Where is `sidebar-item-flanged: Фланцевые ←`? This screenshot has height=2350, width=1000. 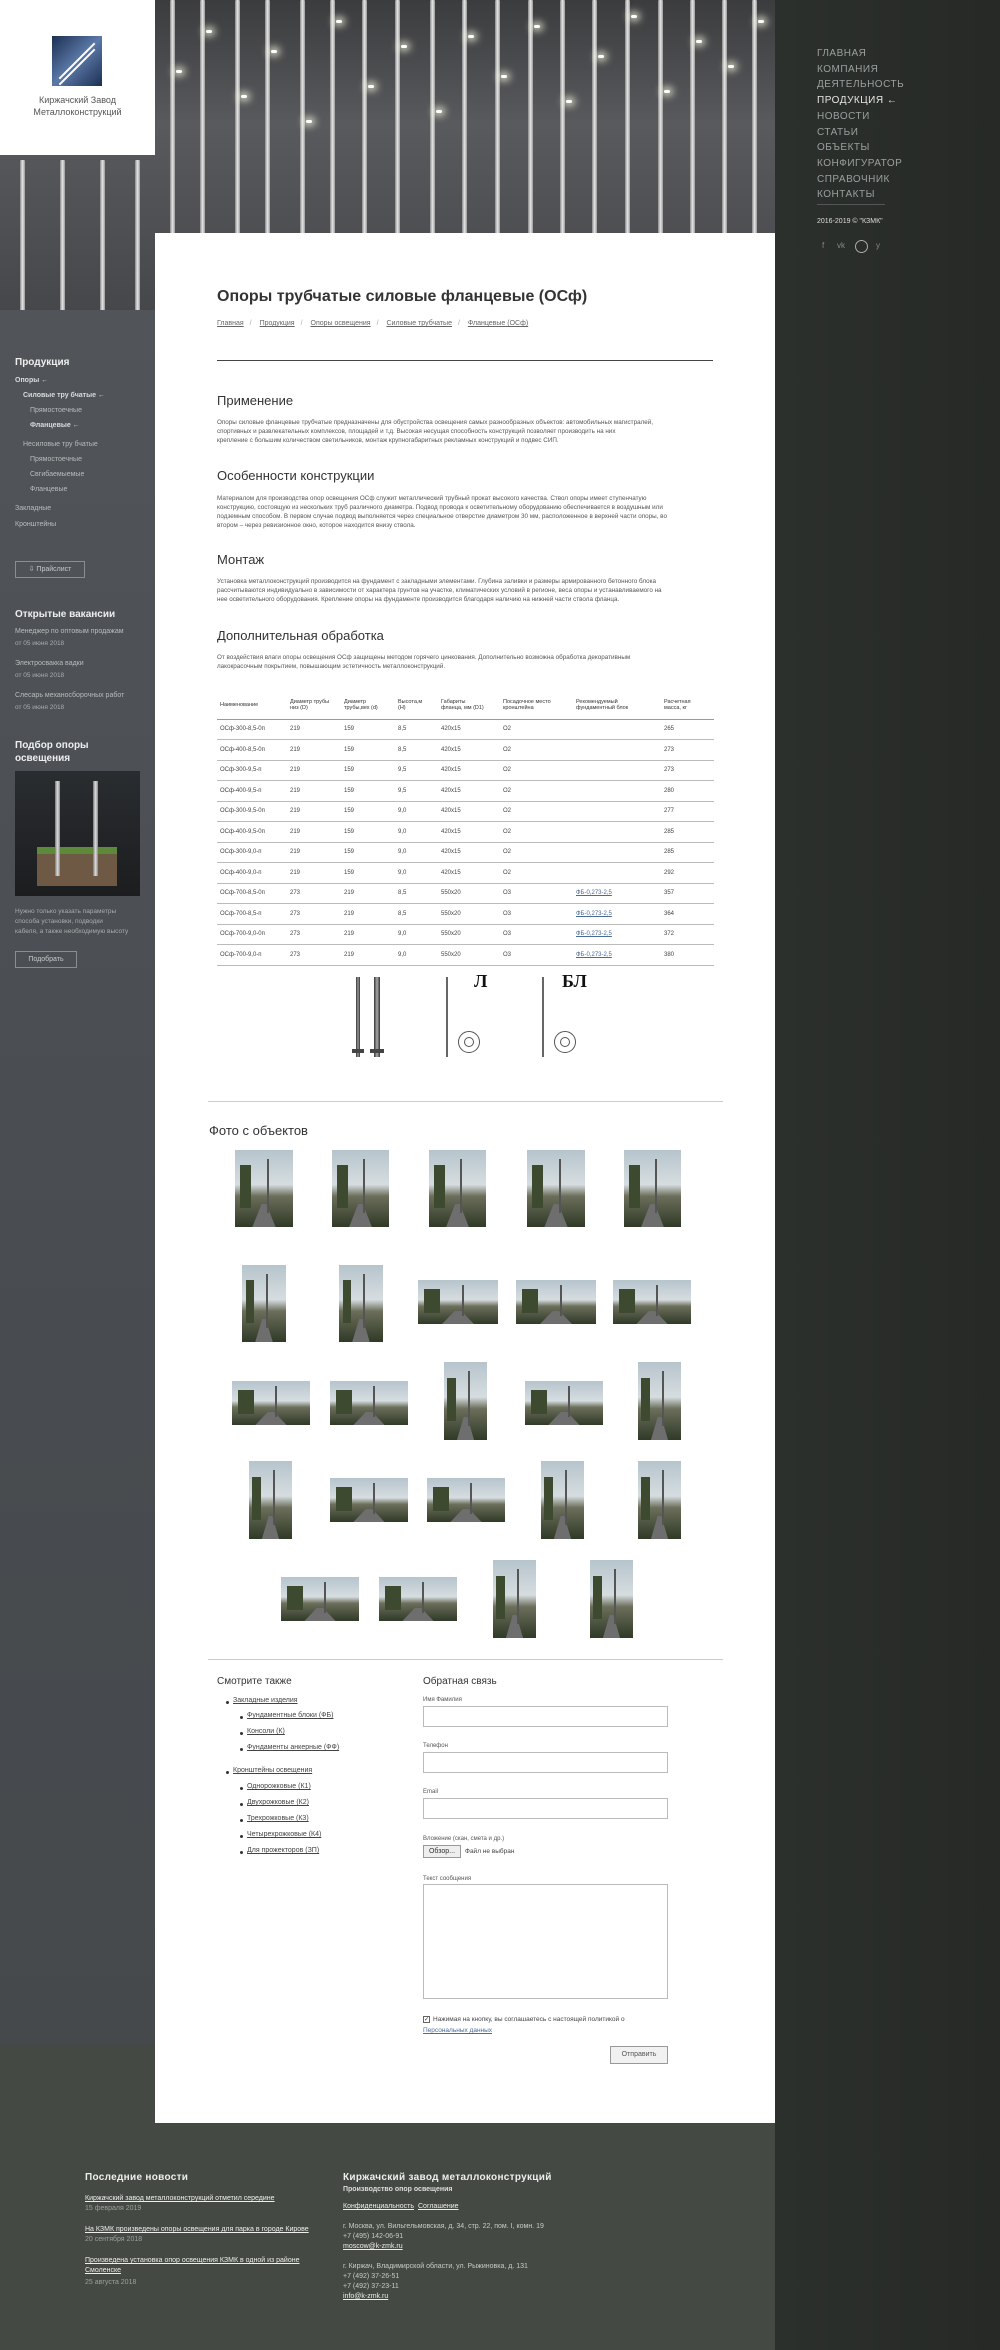
sidebar-item-flanged: Фланцевые ← is located at coordinates (55, 425).